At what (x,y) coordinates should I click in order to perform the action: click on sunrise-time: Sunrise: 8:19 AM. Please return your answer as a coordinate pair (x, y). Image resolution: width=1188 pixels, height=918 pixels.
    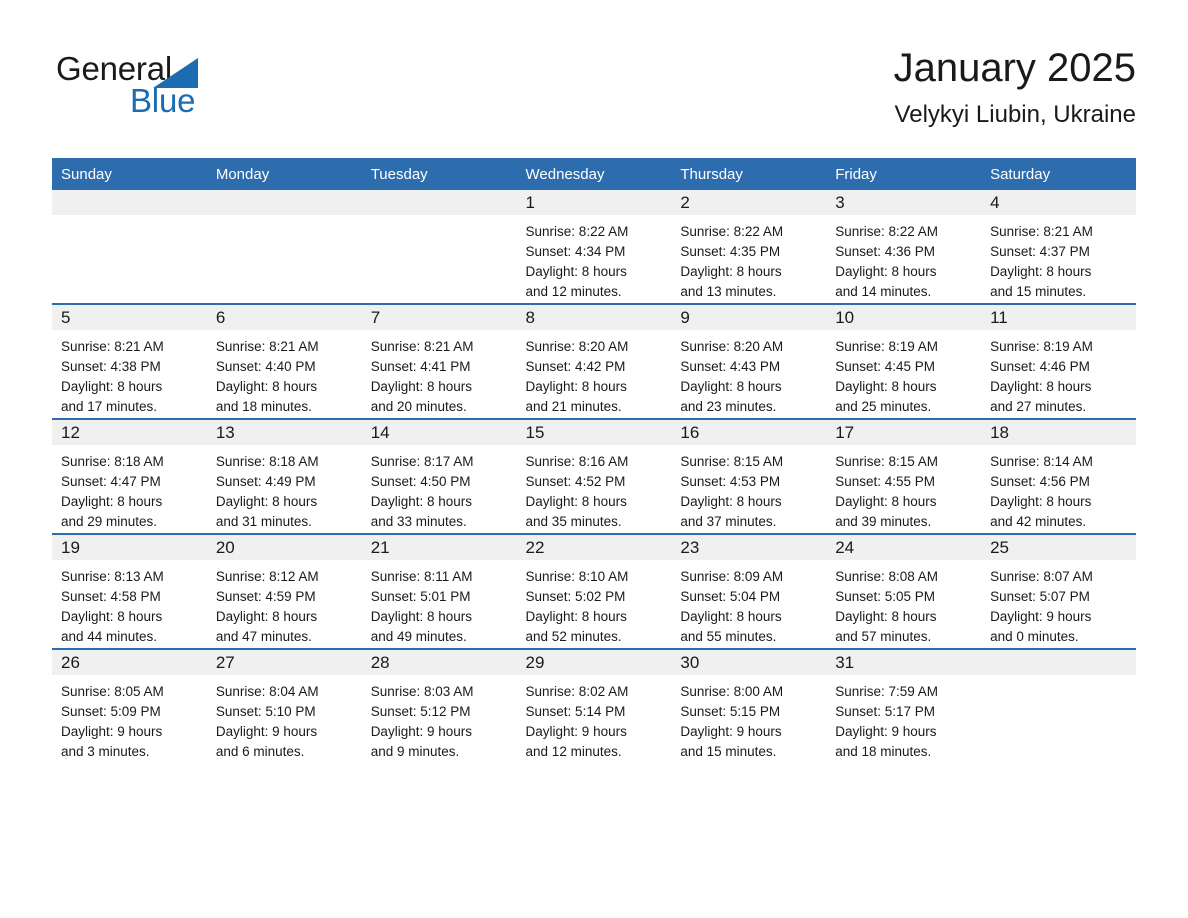
    Looking at the image, I should click on (887, 346).